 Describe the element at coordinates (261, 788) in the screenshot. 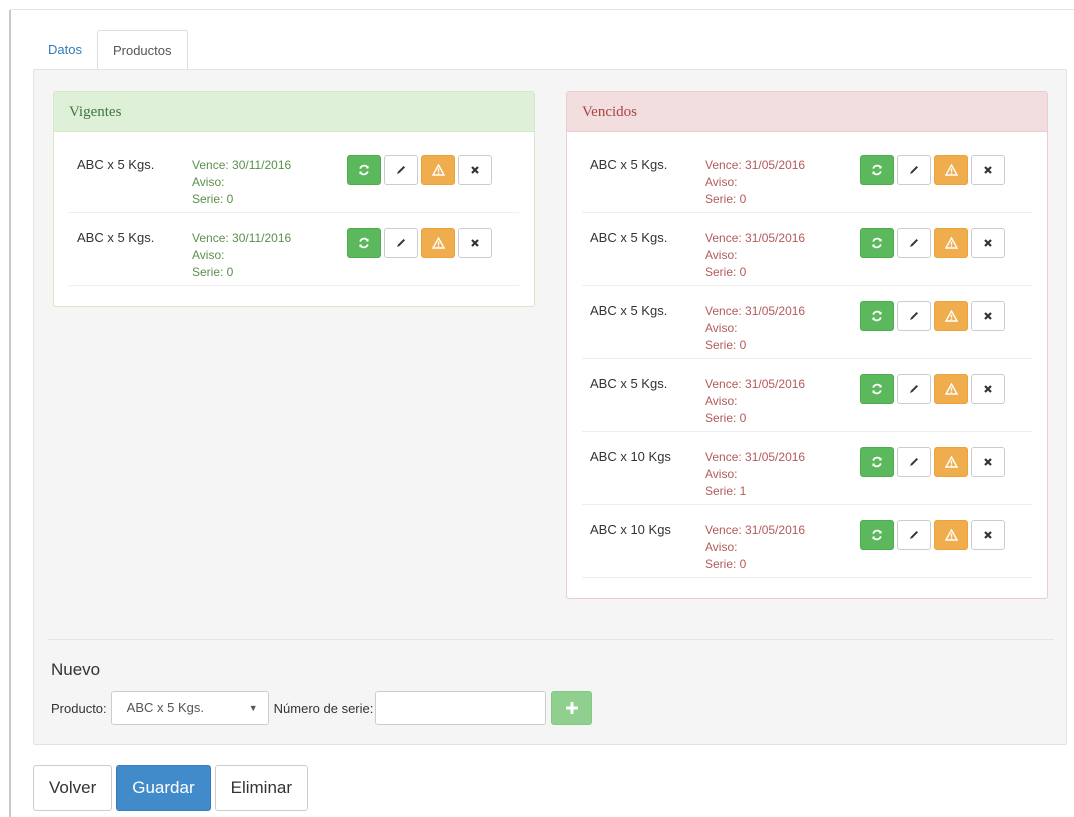

I see `eliminar-button: Eliminar` at that location.